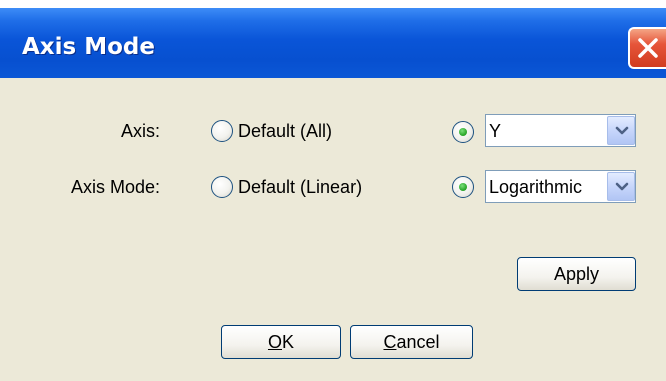  I want to click on axis-select-value: Y, so click(495, 131).